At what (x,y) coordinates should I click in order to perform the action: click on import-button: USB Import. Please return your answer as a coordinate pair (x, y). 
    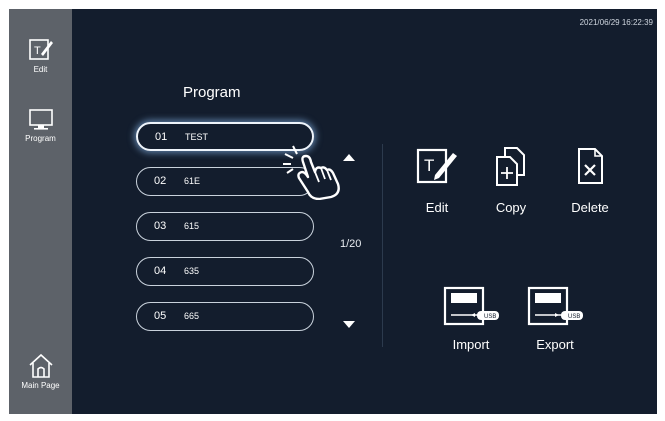
    Looking at the image, I should click on (471, 318).